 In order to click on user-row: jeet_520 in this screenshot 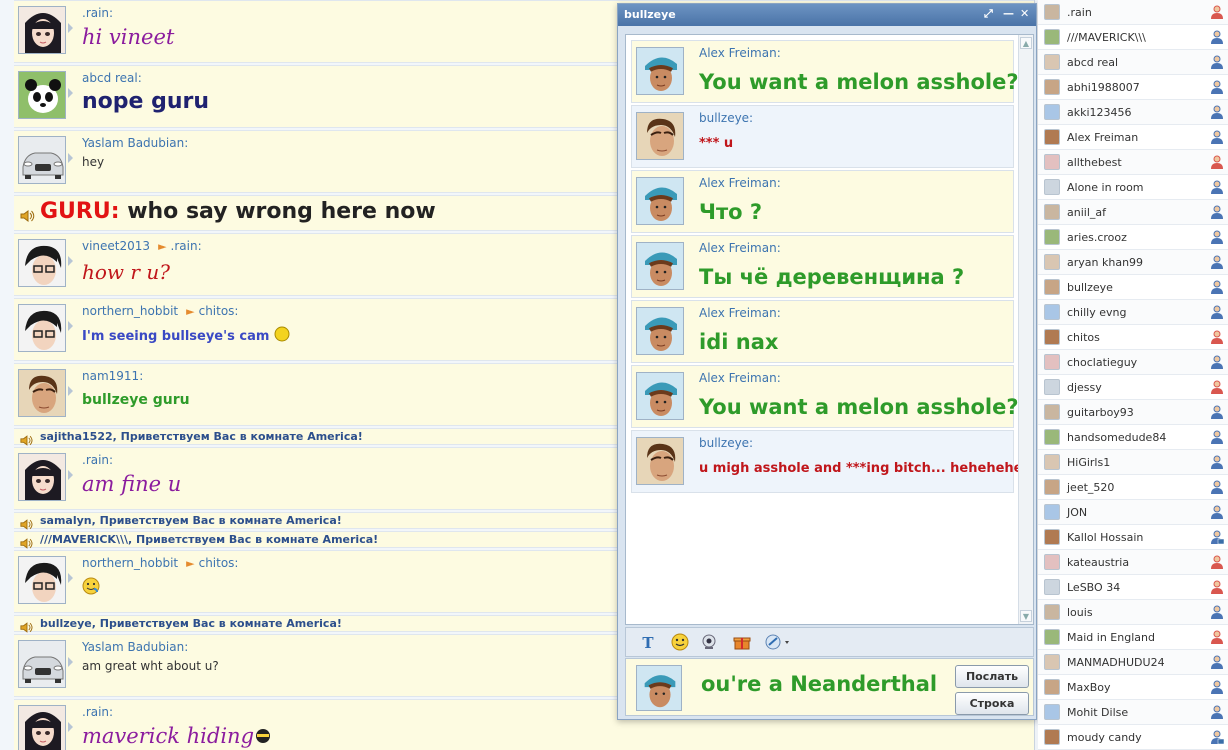, I will do `click(1133, 487)`.